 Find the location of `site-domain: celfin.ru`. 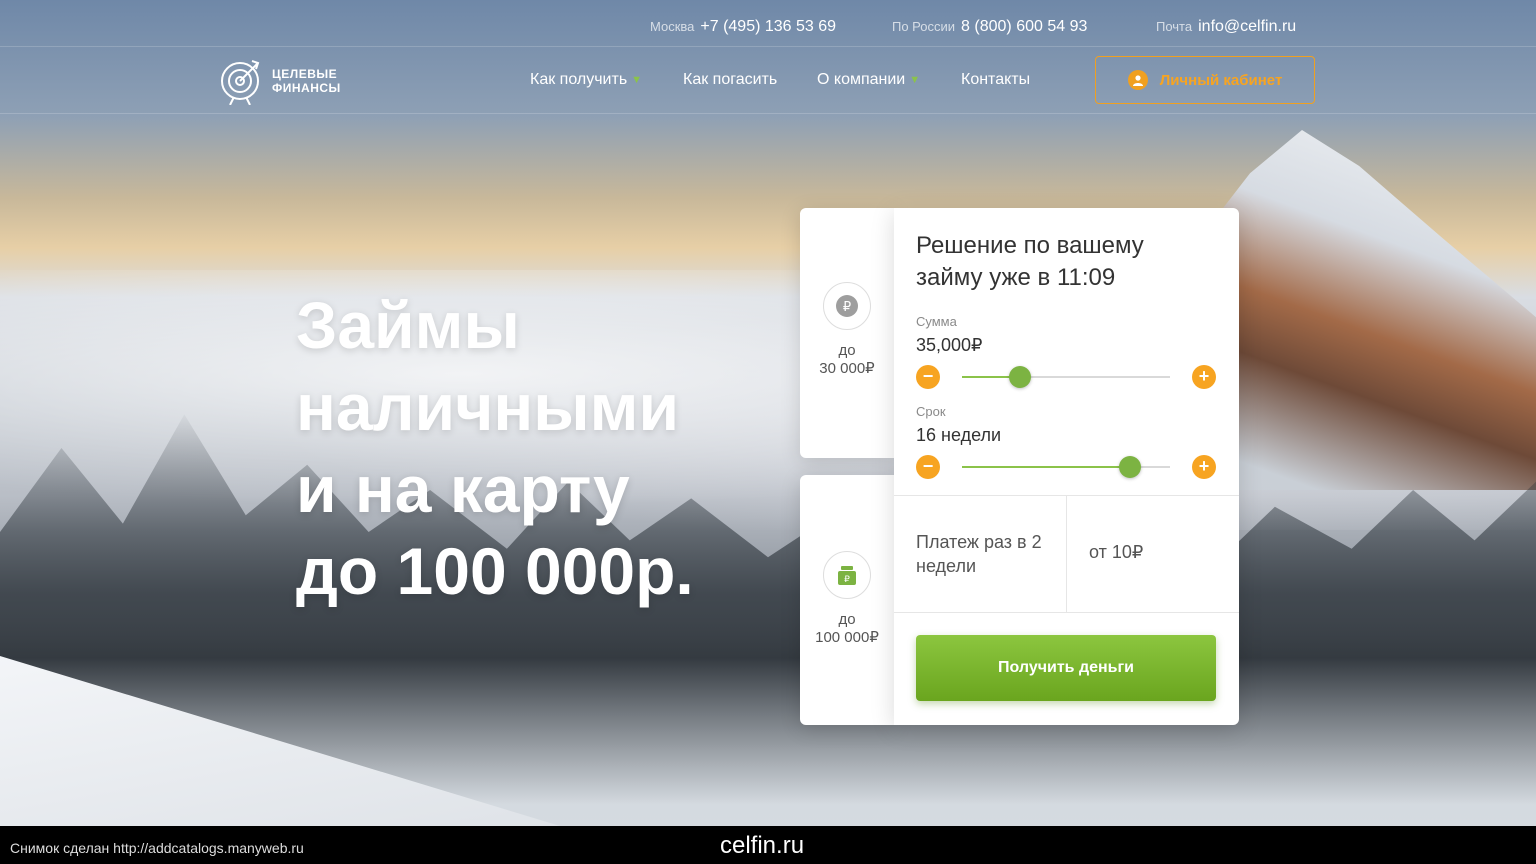

site-domain: celfin.ru is located at coordinates (762, 845).